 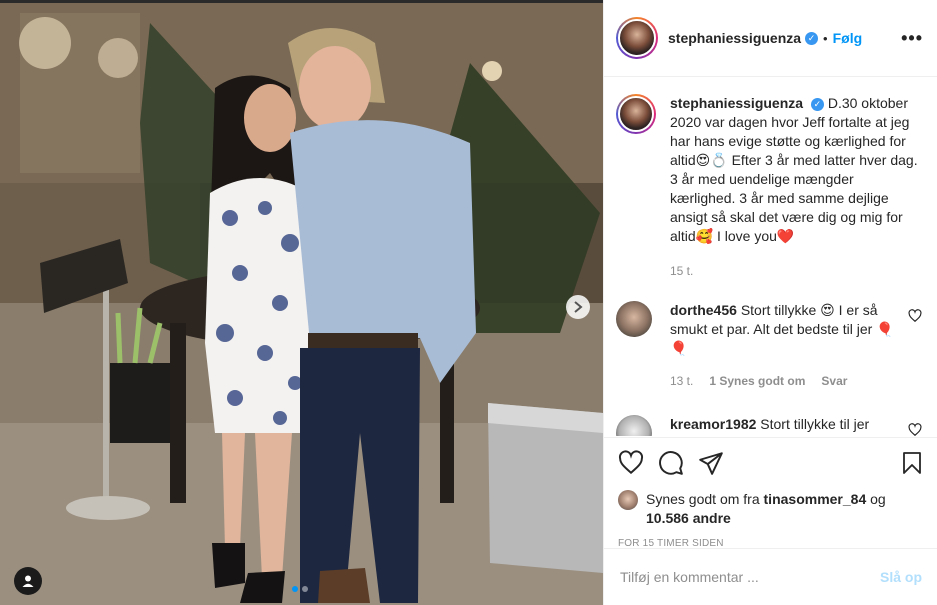 I want to click on comment-input, so click(x=750, y=577).